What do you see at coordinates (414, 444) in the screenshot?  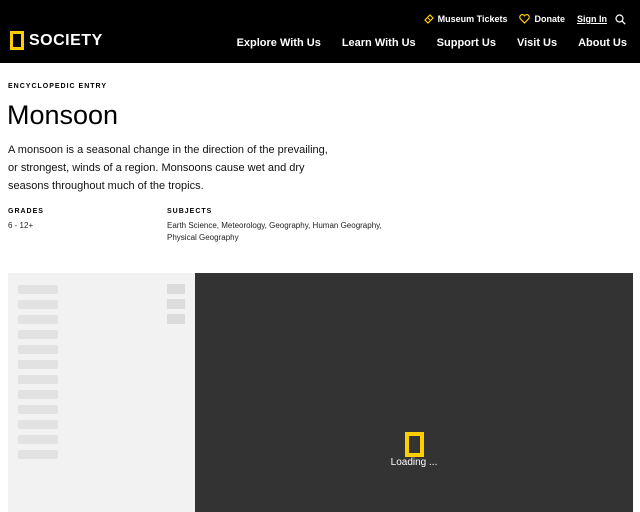 I see `loading-logo-icon` at bounding box center [414, 444].